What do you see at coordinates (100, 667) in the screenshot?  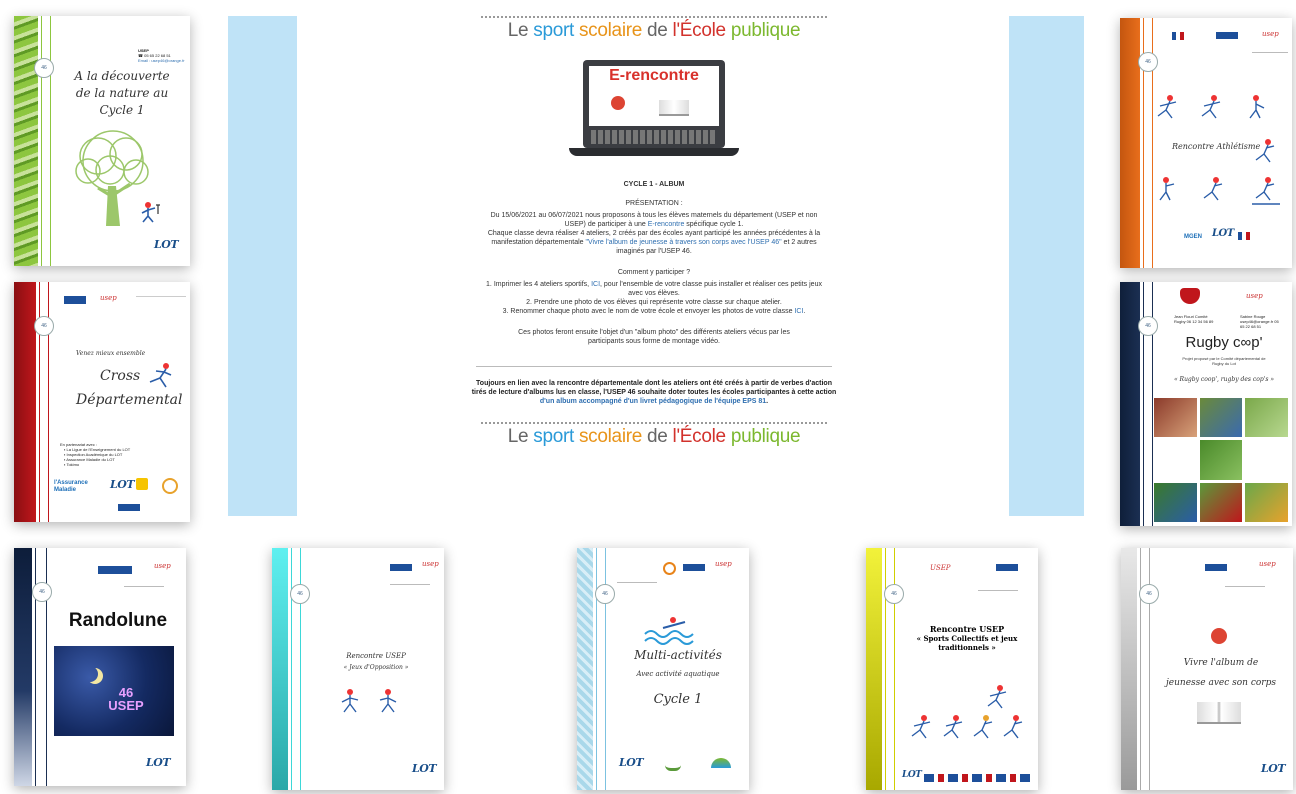 I see `cover-randolune-card: 46 usep Randolune 46 USEP LOT` at bounding box center [100, 667].